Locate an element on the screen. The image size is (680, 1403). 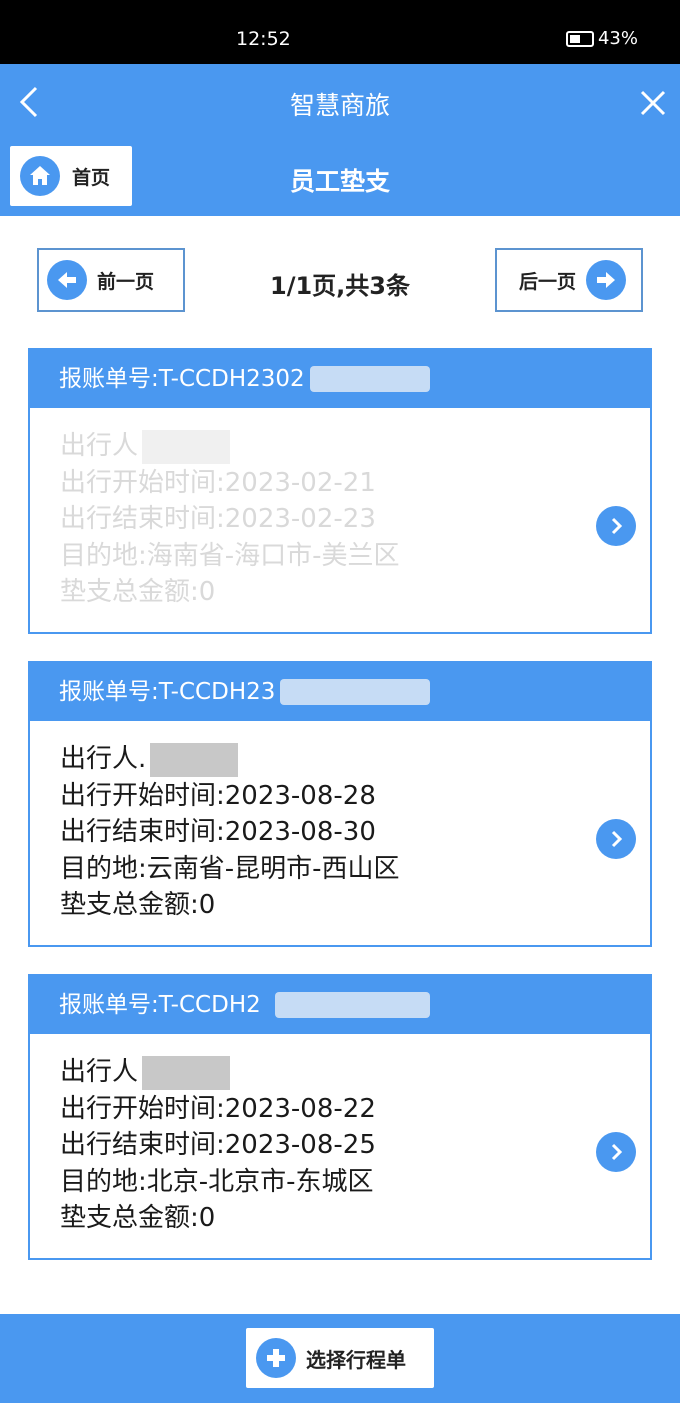
voucher-number: 报账单号:T-CCDH2302 is located at coordinates (182, 379).